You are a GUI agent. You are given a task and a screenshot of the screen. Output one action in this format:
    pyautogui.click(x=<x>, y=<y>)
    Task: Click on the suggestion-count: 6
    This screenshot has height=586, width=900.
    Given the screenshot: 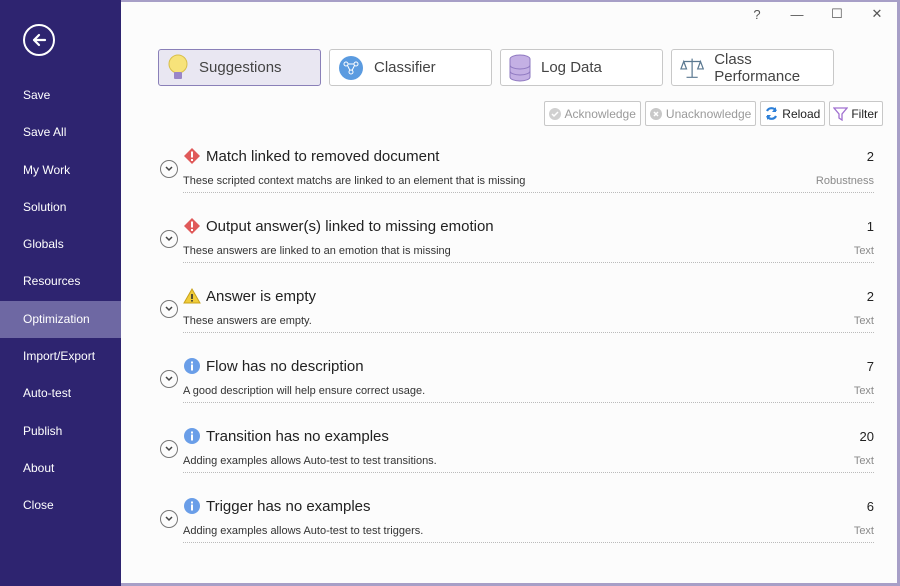 What is the action you would take?
    pyautogui.click(x=870, y=506)
    